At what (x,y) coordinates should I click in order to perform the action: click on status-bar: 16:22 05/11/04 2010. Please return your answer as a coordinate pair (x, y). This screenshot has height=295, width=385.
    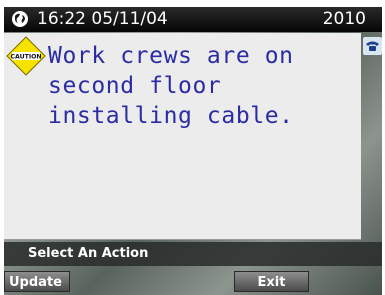
    Looking at the image, I should click on (193, 19).